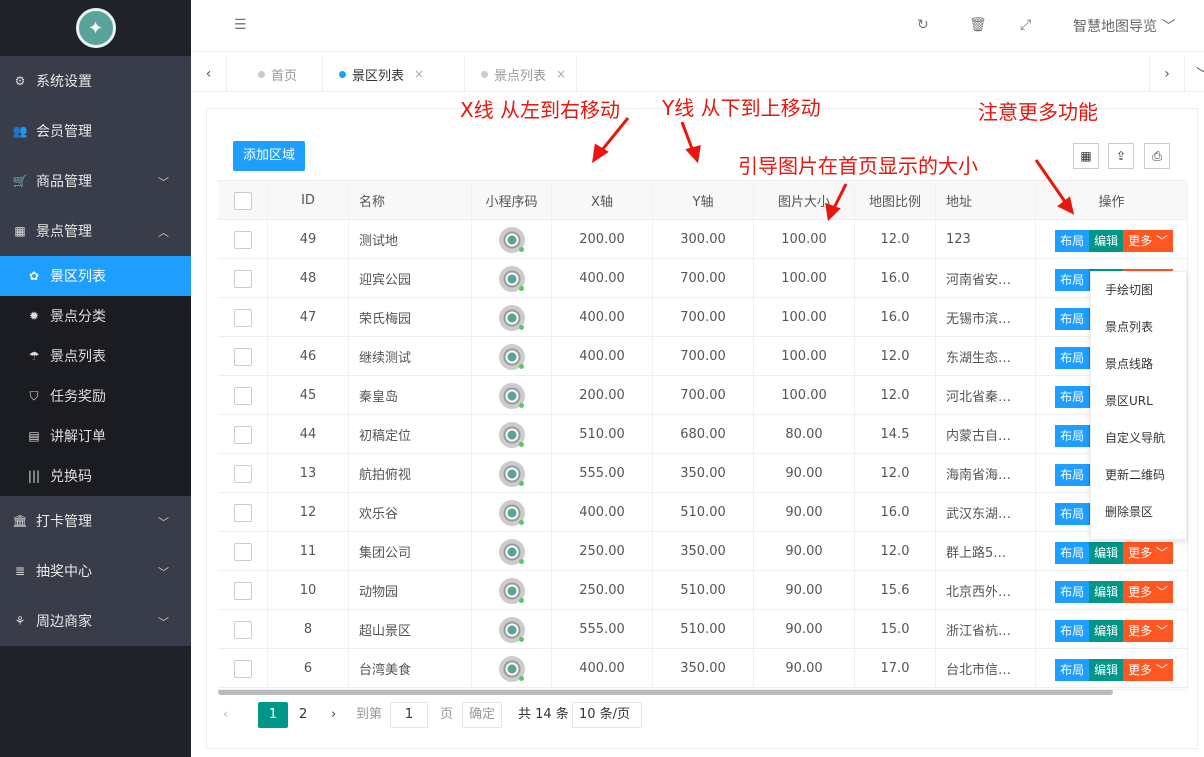 The width and height of the screenshot is (1204, 757). Describe the element at coordinates (833, 212) in the screenshot. I see `arrow-img-head` at that location.